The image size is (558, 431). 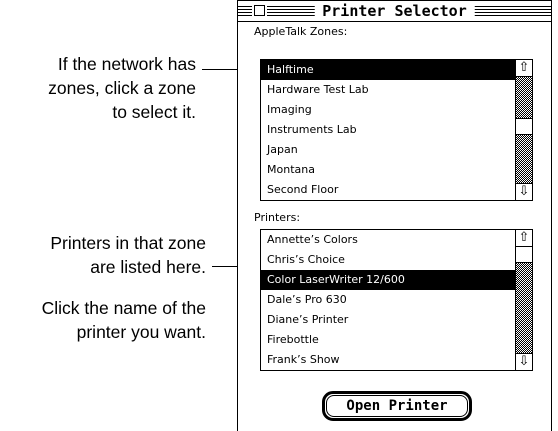 I want to click on printer-item: Chris’s Choice, so click(x=388, y=260).